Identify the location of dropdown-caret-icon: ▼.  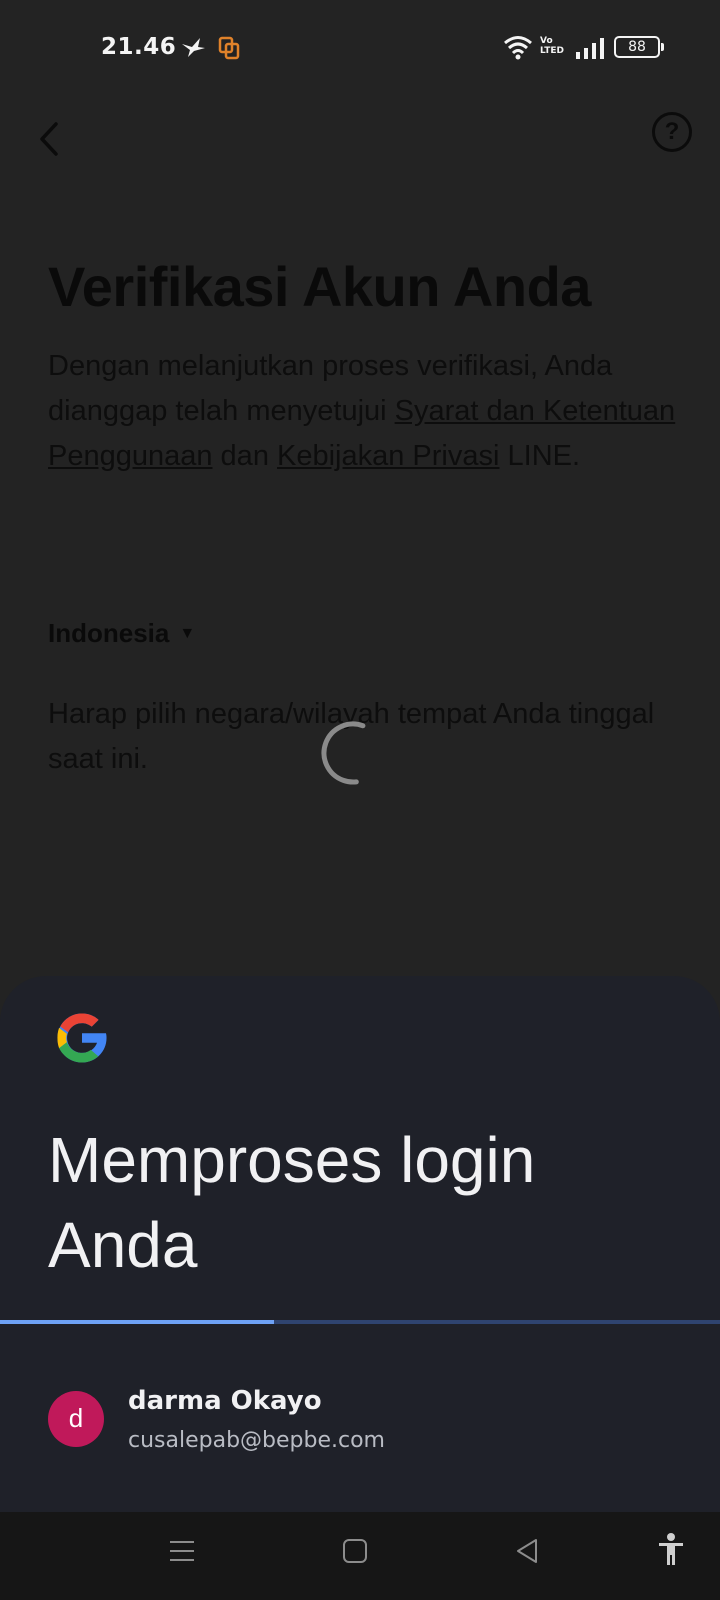
(187, 633).